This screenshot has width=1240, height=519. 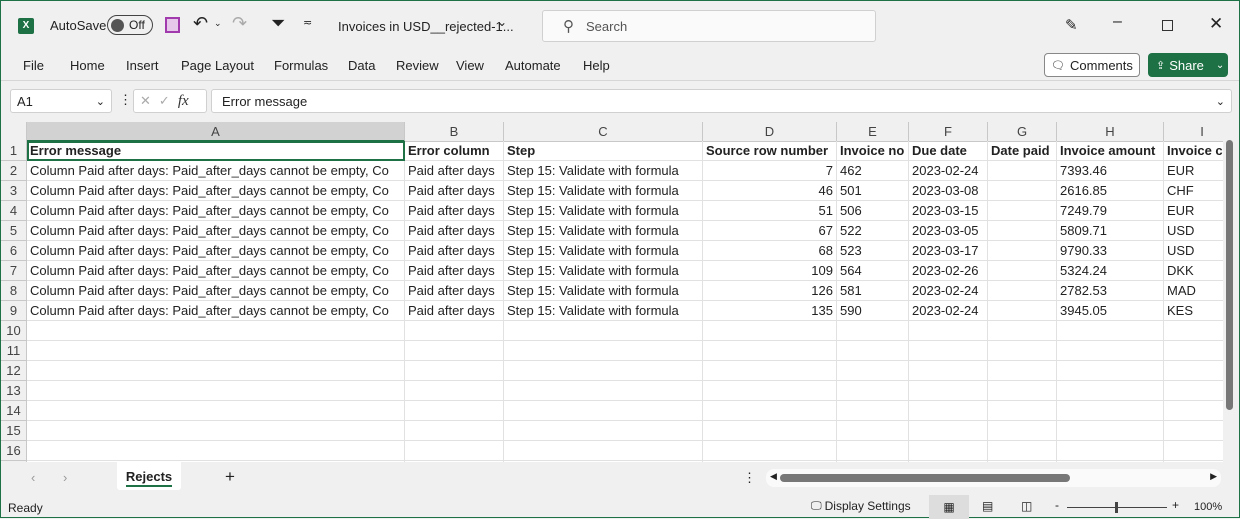 What do you see at coordinates (1231, 292) in the screenshot?
I see `vertical-scrollbar` at bounding box center [1231, 292].